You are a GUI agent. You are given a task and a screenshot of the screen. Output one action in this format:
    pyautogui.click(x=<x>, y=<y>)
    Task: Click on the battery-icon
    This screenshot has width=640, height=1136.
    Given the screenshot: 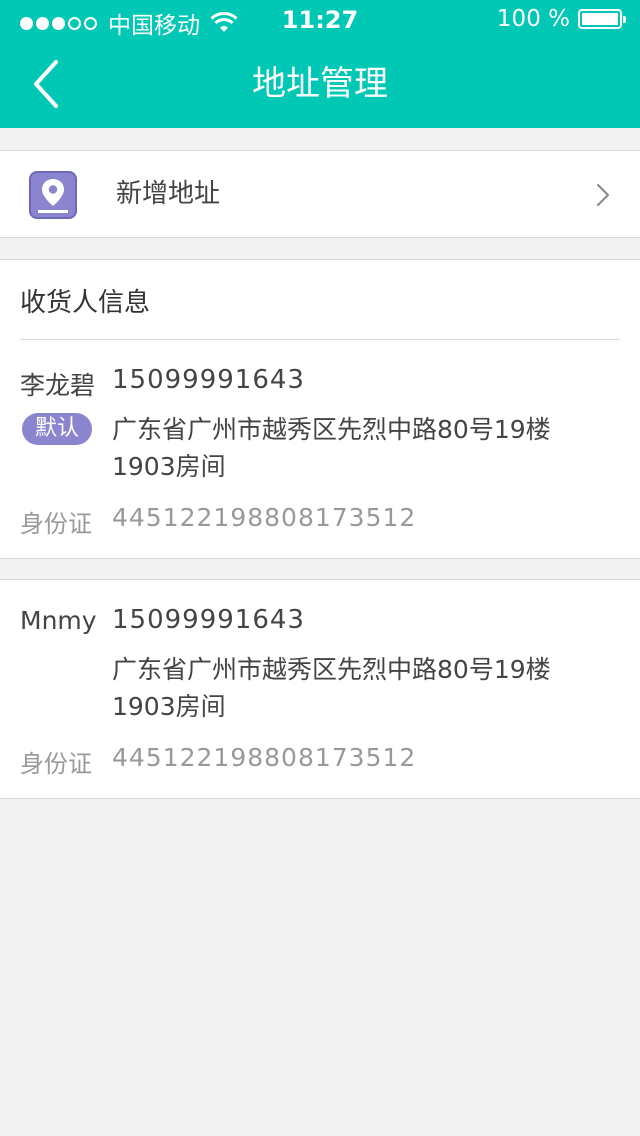 What is the action you would take?
    pyautogui.click(x=602, y=19)
    